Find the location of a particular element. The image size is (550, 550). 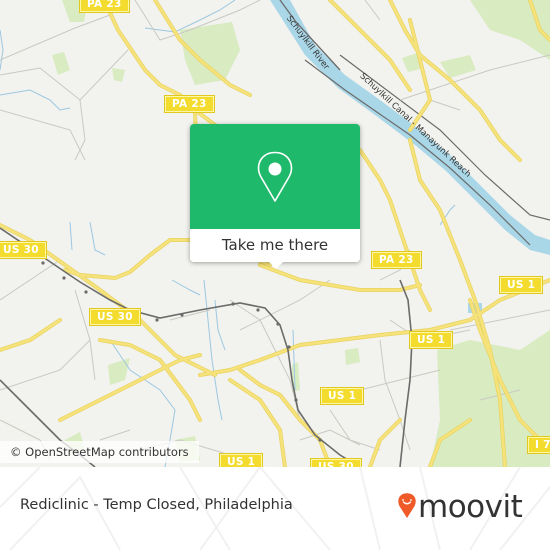

take-me-there-button: Take me there is located at coordinates (275, 245).